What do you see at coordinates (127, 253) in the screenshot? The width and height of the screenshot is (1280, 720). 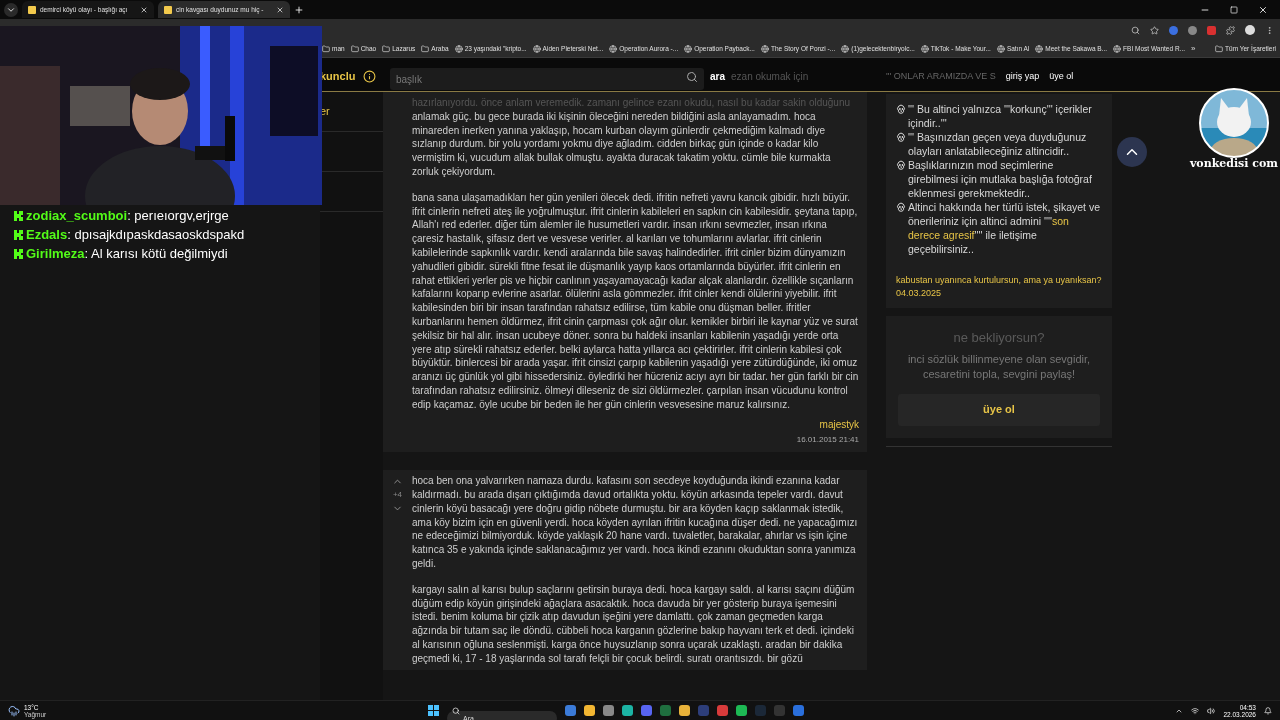 I see `chat-message: Girilmeza: Al karısı kötü değilmiydi` at bounding box center [127, 253].